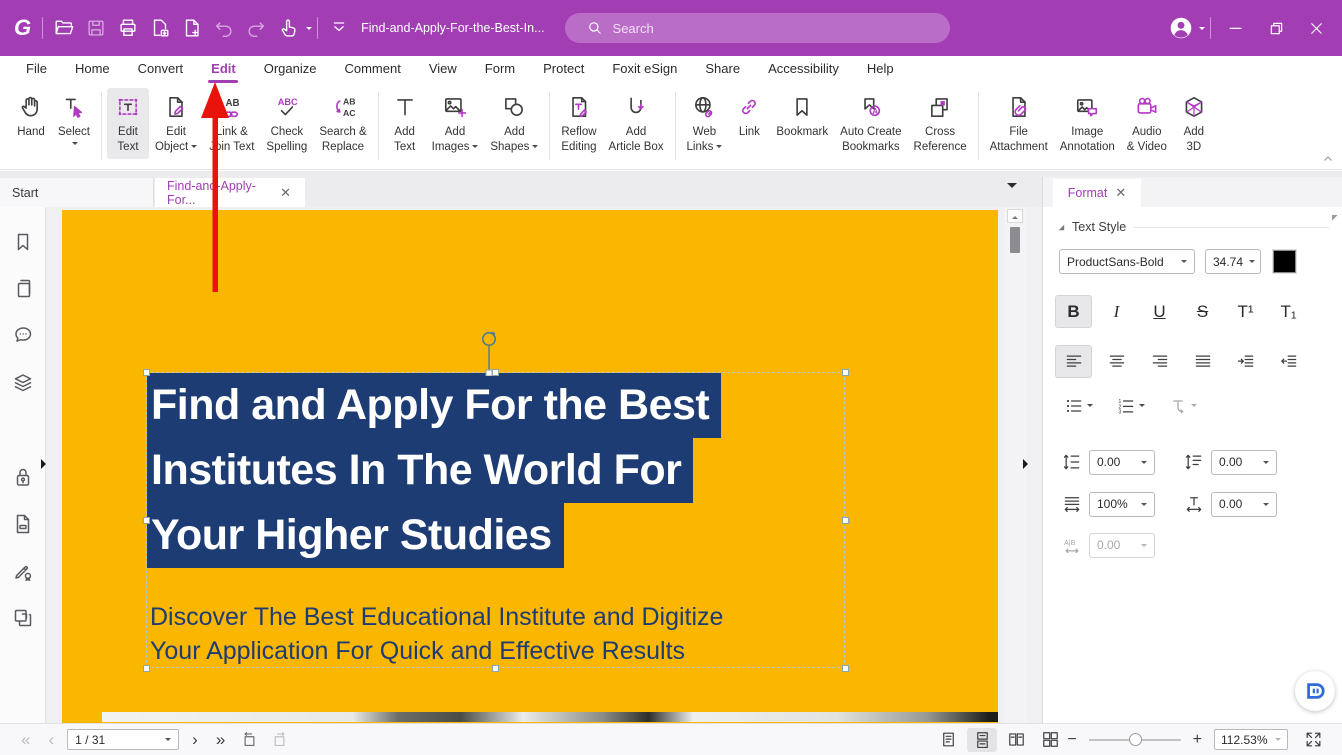 This screenshot has height=755, width=1342. Describe the element at coordinates (1244, 504) in the screenshot. I see `character-spacing-select: 0.00` at that location.